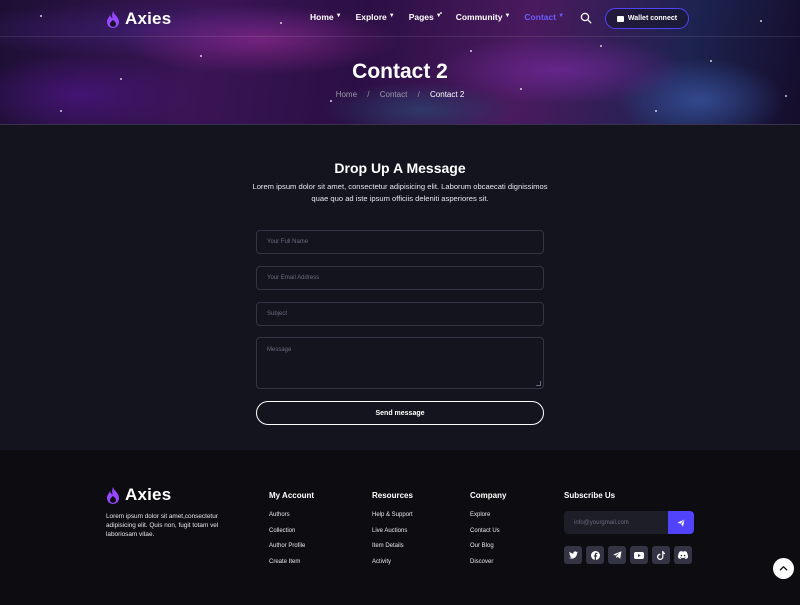 This screenshot has height=605, width=800. I want to click on back-to-top-button, so click(783, 568).